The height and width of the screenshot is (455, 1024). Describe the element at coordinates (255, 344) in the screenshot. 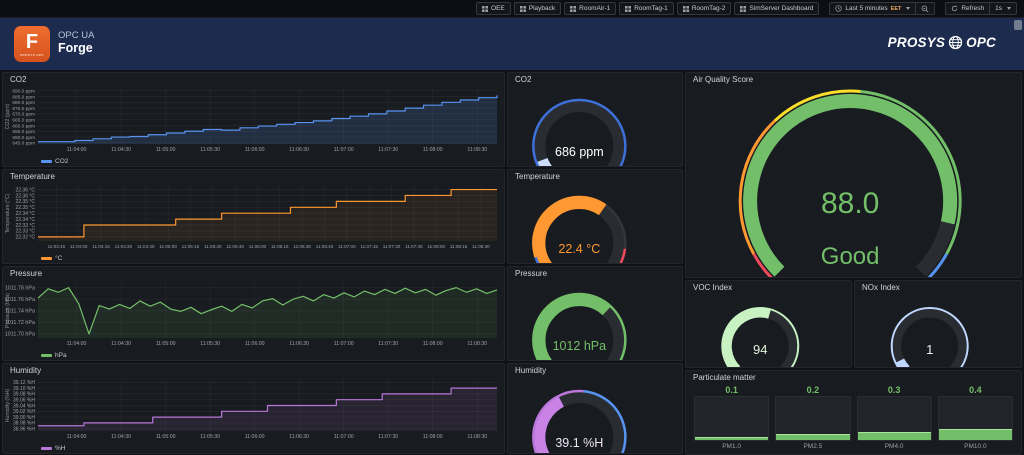

I see `svg-text: 11:06:00` at that location.